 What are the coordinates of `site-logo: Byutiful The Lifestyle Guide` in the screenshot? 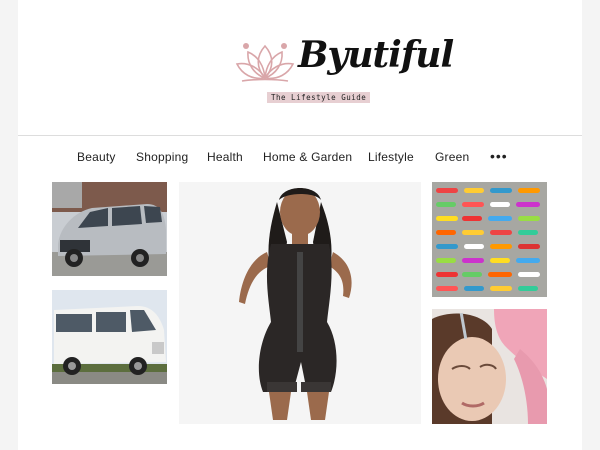 It's located at (344, 70).